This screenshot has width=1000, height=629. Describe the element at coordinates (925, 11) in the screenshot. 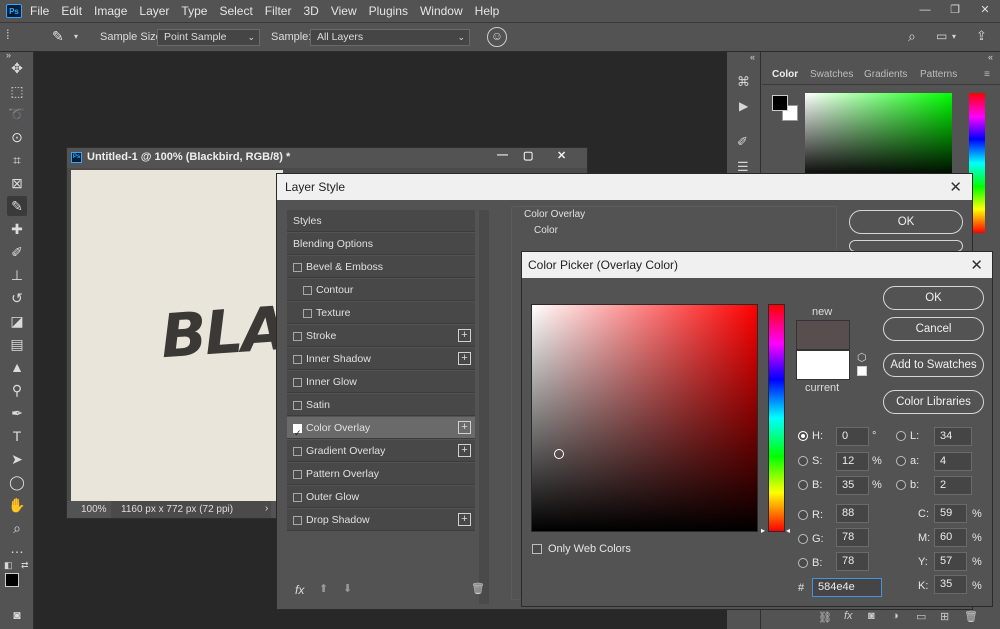

I see `minimize-icon: —` at that location.